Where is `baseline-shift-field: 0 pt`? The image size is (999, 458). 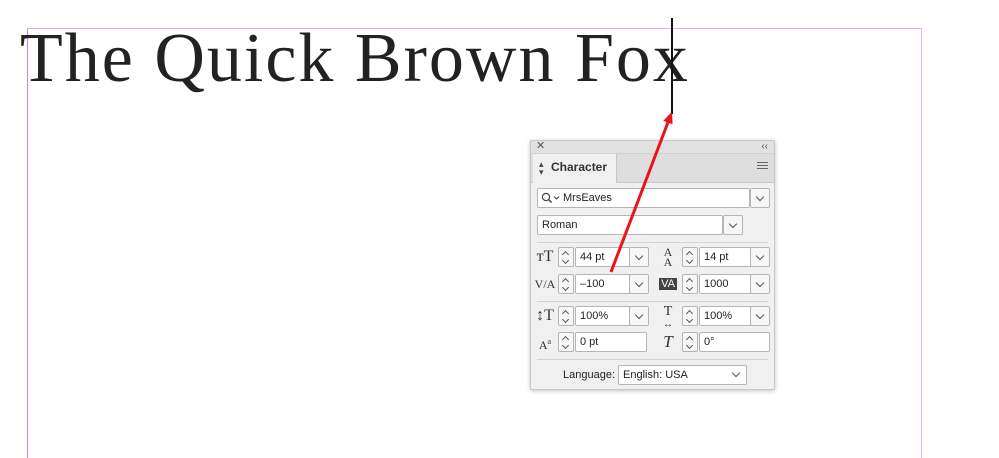 baseline-shift-field: 0 pt is located at coordinates (611, 342).